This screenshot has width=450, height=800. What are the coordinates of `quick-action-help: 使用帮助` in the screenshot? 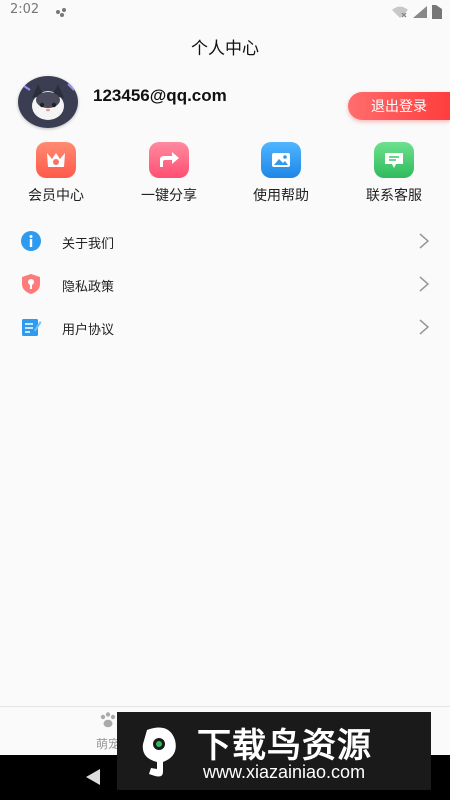 It's located at (281, 173).